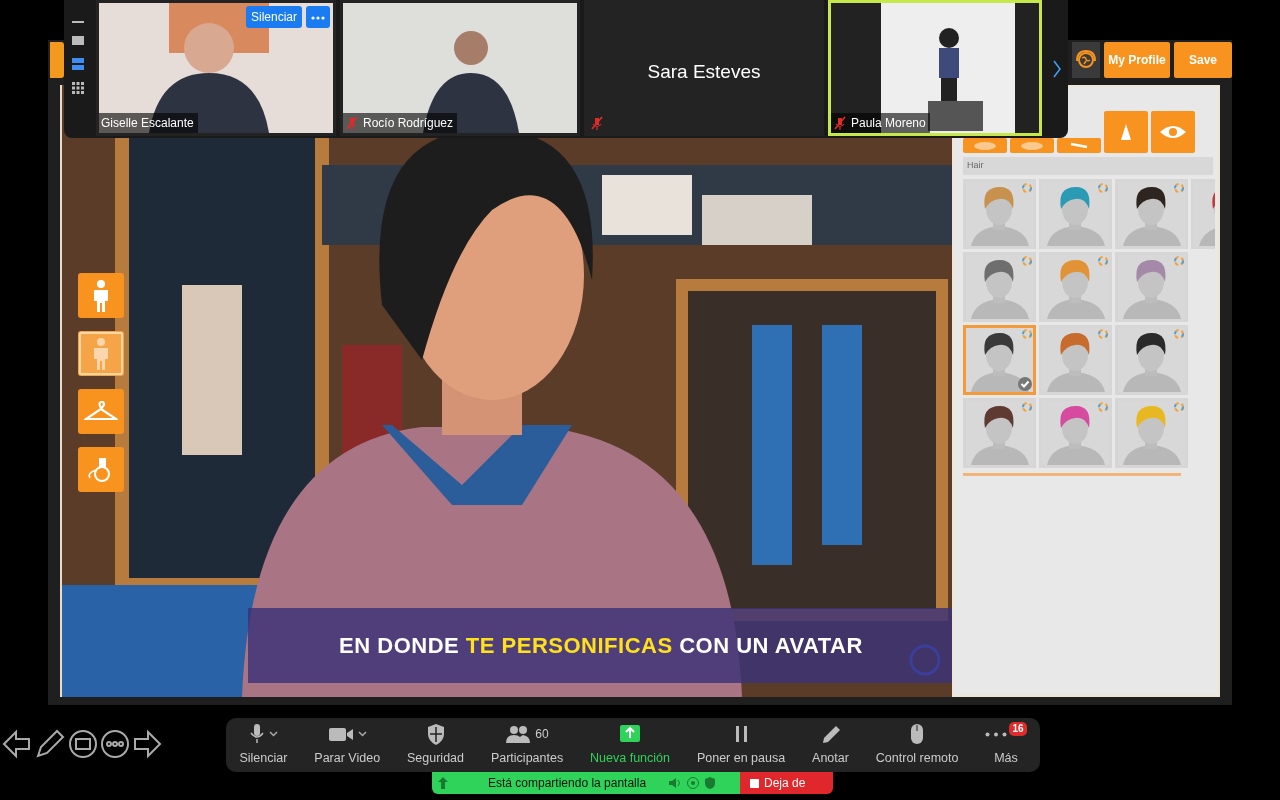 The image size is (1280, 800). Describe the element at coordinates (256, 734) in the screenshot. I see `microphone-icon` at that location.